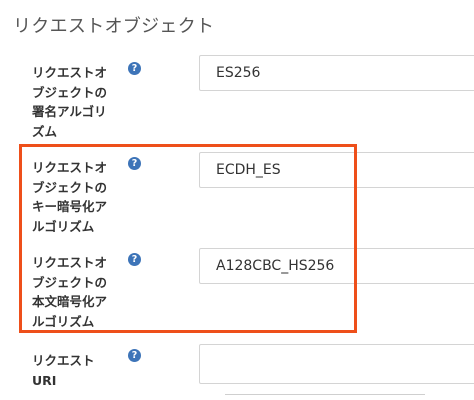 The height and width of the screenshot is (400, 474). Describe the element at coordinates (45, 131) in the screenshot. I see `field-label-line: ズム` at that location.